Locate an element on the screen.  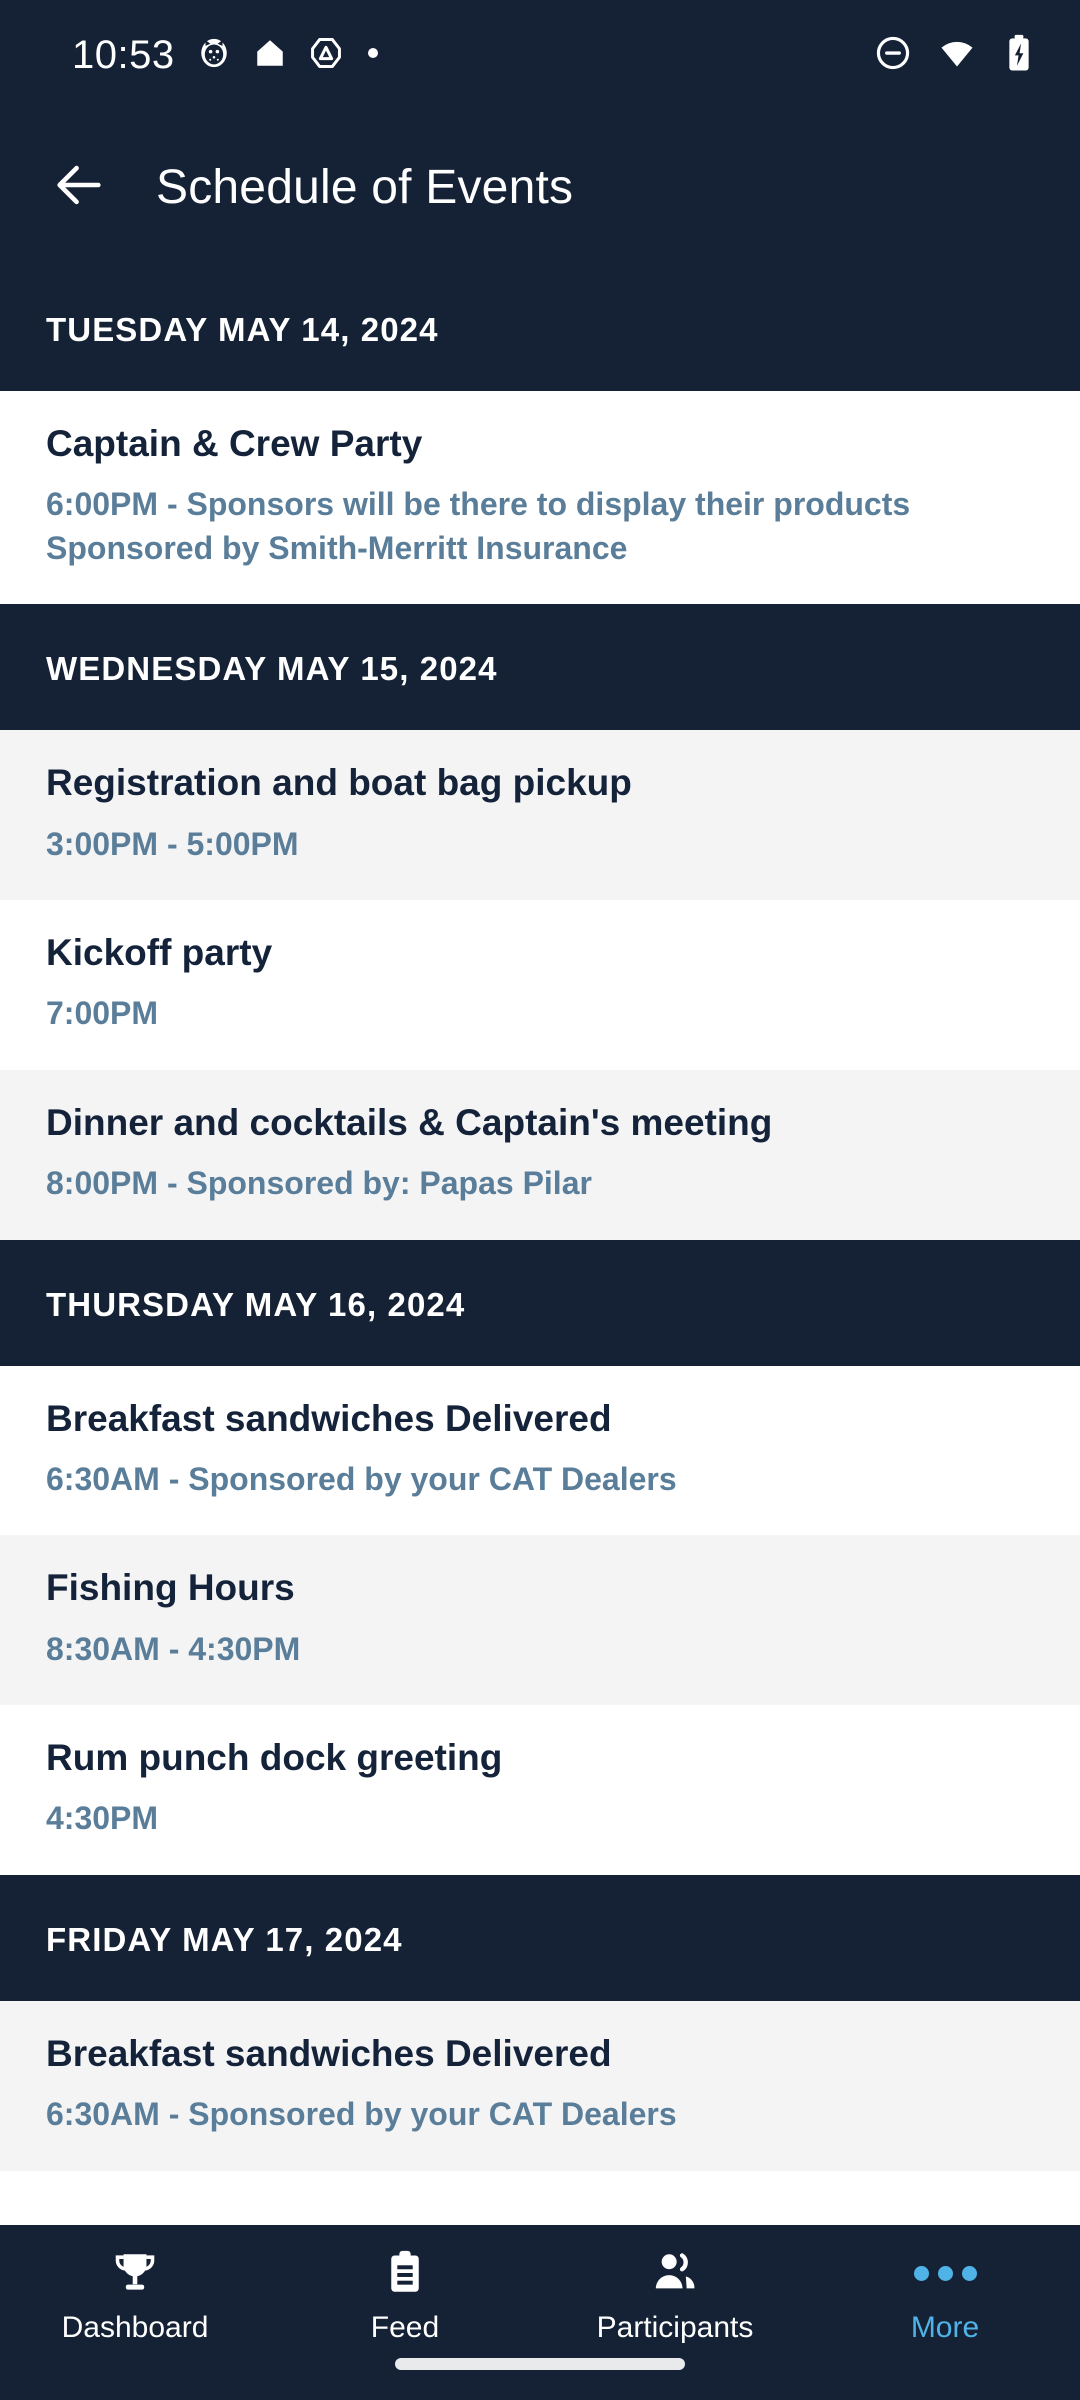
nav-item-dashboard: Dashboard is located at coordinates (135, 2295).